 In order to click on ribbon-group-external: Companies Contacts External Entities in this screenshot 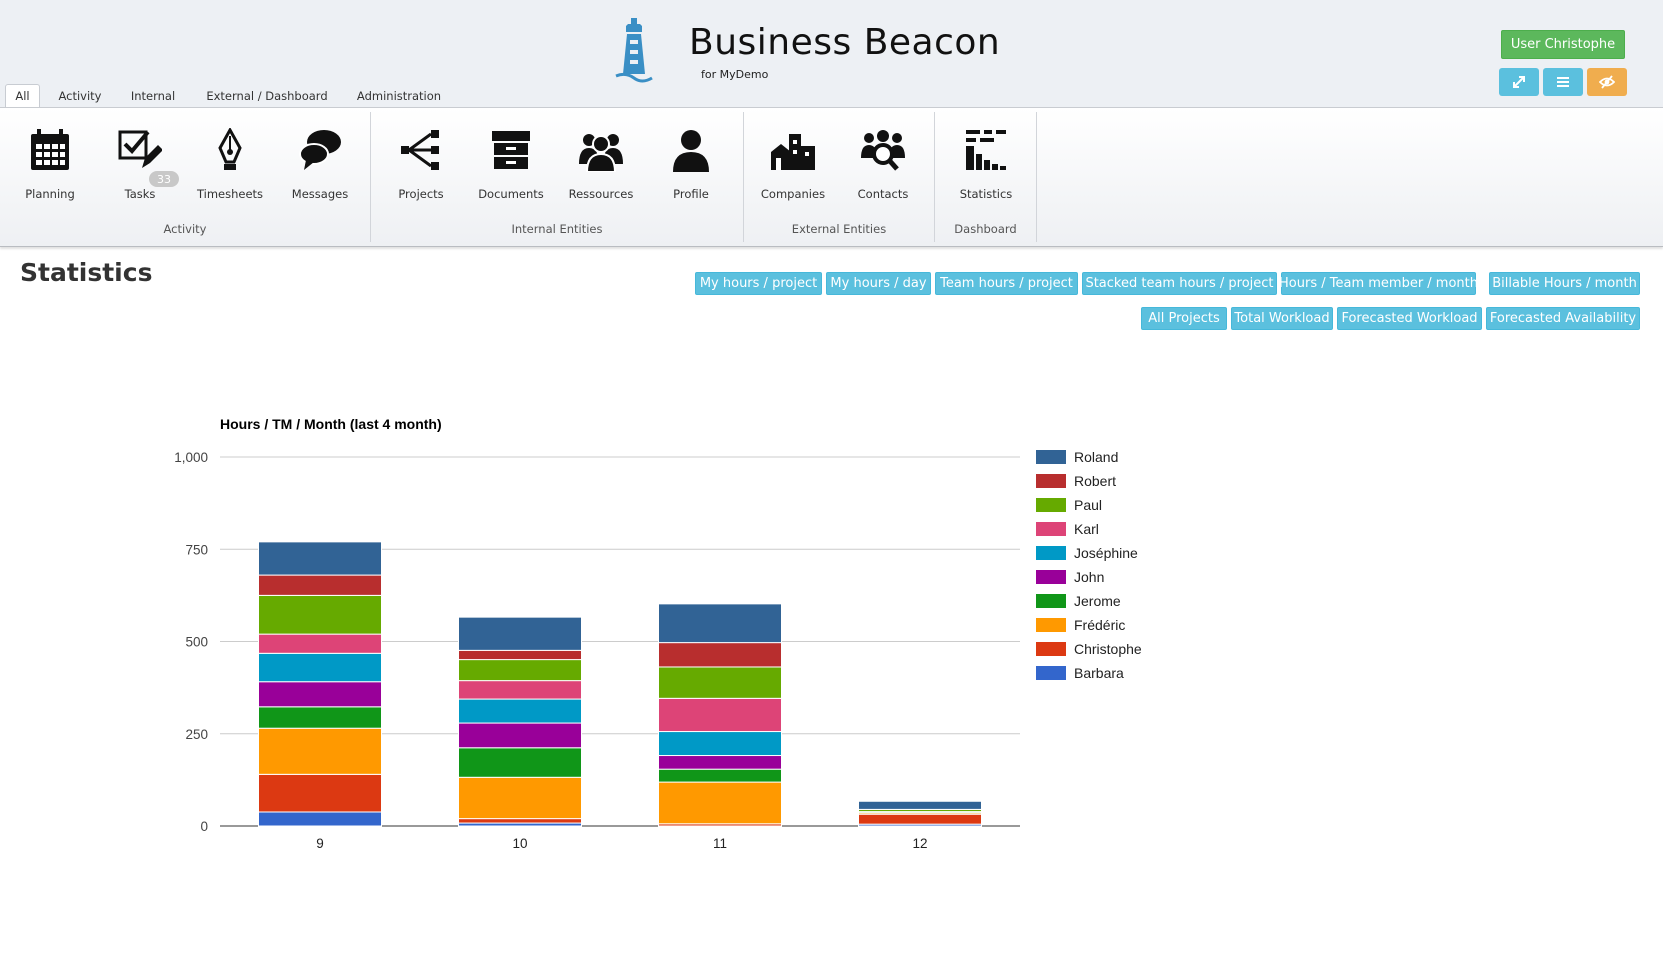, I will do `click(839, 177)`.